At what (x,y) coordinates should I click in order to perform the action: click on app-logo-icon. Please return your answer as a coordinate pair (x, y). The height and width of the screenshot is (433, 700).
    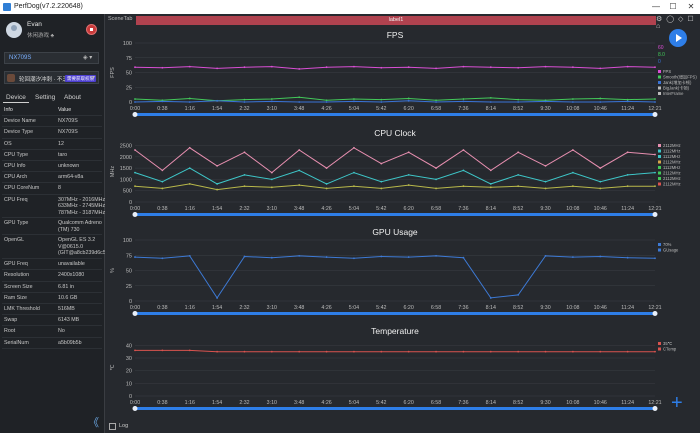
    Looking at the image, I should click on (7, 7).